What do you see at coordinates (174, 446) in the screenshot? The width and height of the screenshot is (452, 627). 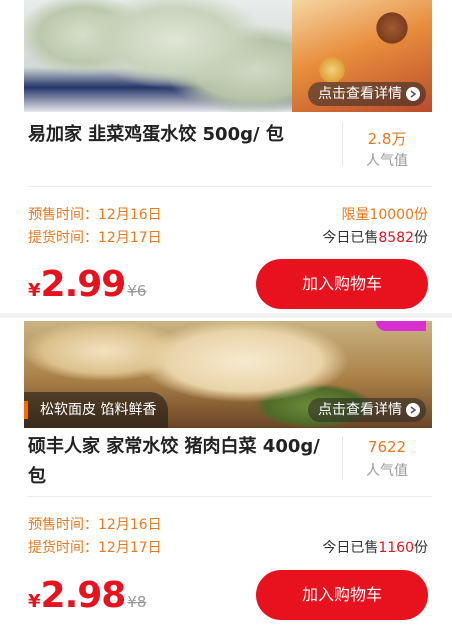 I see `product-title-line1: 硕丰人家 家常水饺 猪肉白菜 400g/` at bounding box center [174, 446].